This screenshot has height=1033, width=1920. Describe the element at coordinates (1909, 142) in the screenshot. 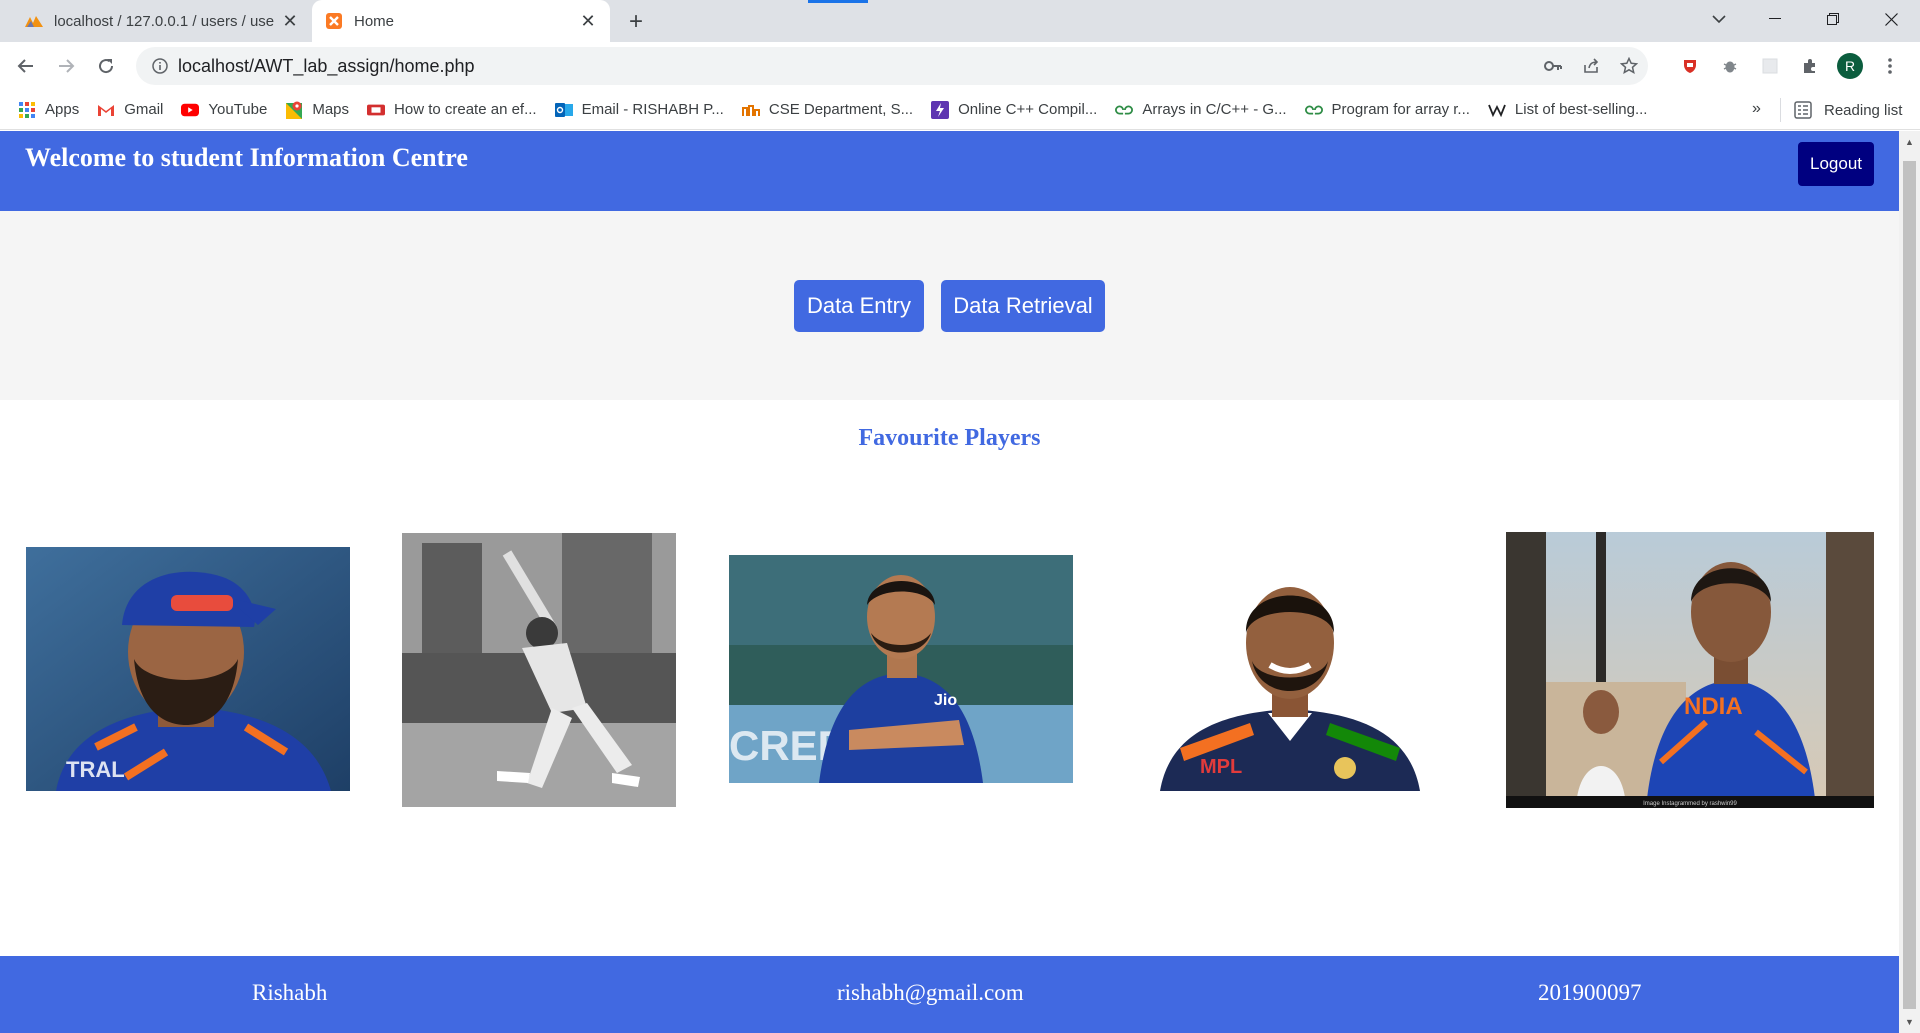

I see `scroll-up-arrow-icon: ▲` at that location.